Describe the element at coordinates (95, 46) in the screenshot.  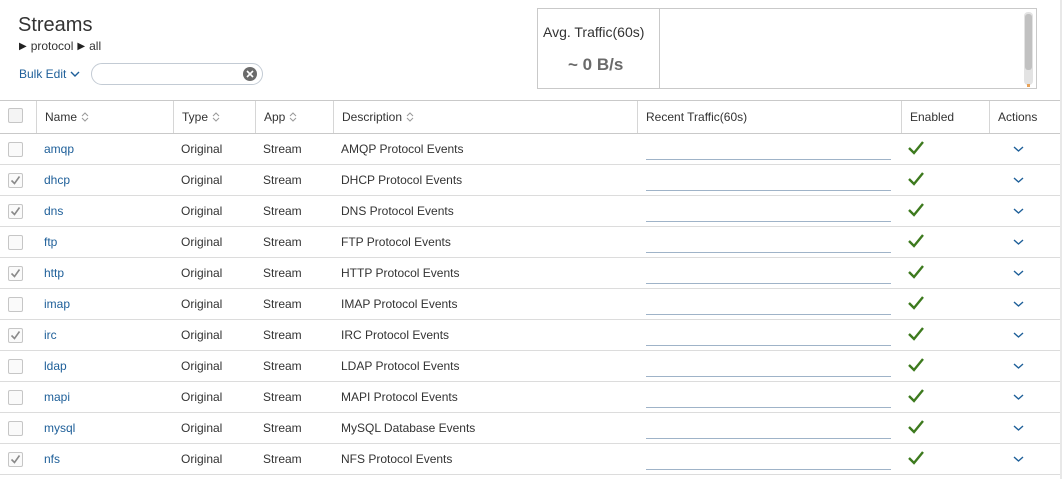
I see `breadcrumb-item-all: all` at that location.